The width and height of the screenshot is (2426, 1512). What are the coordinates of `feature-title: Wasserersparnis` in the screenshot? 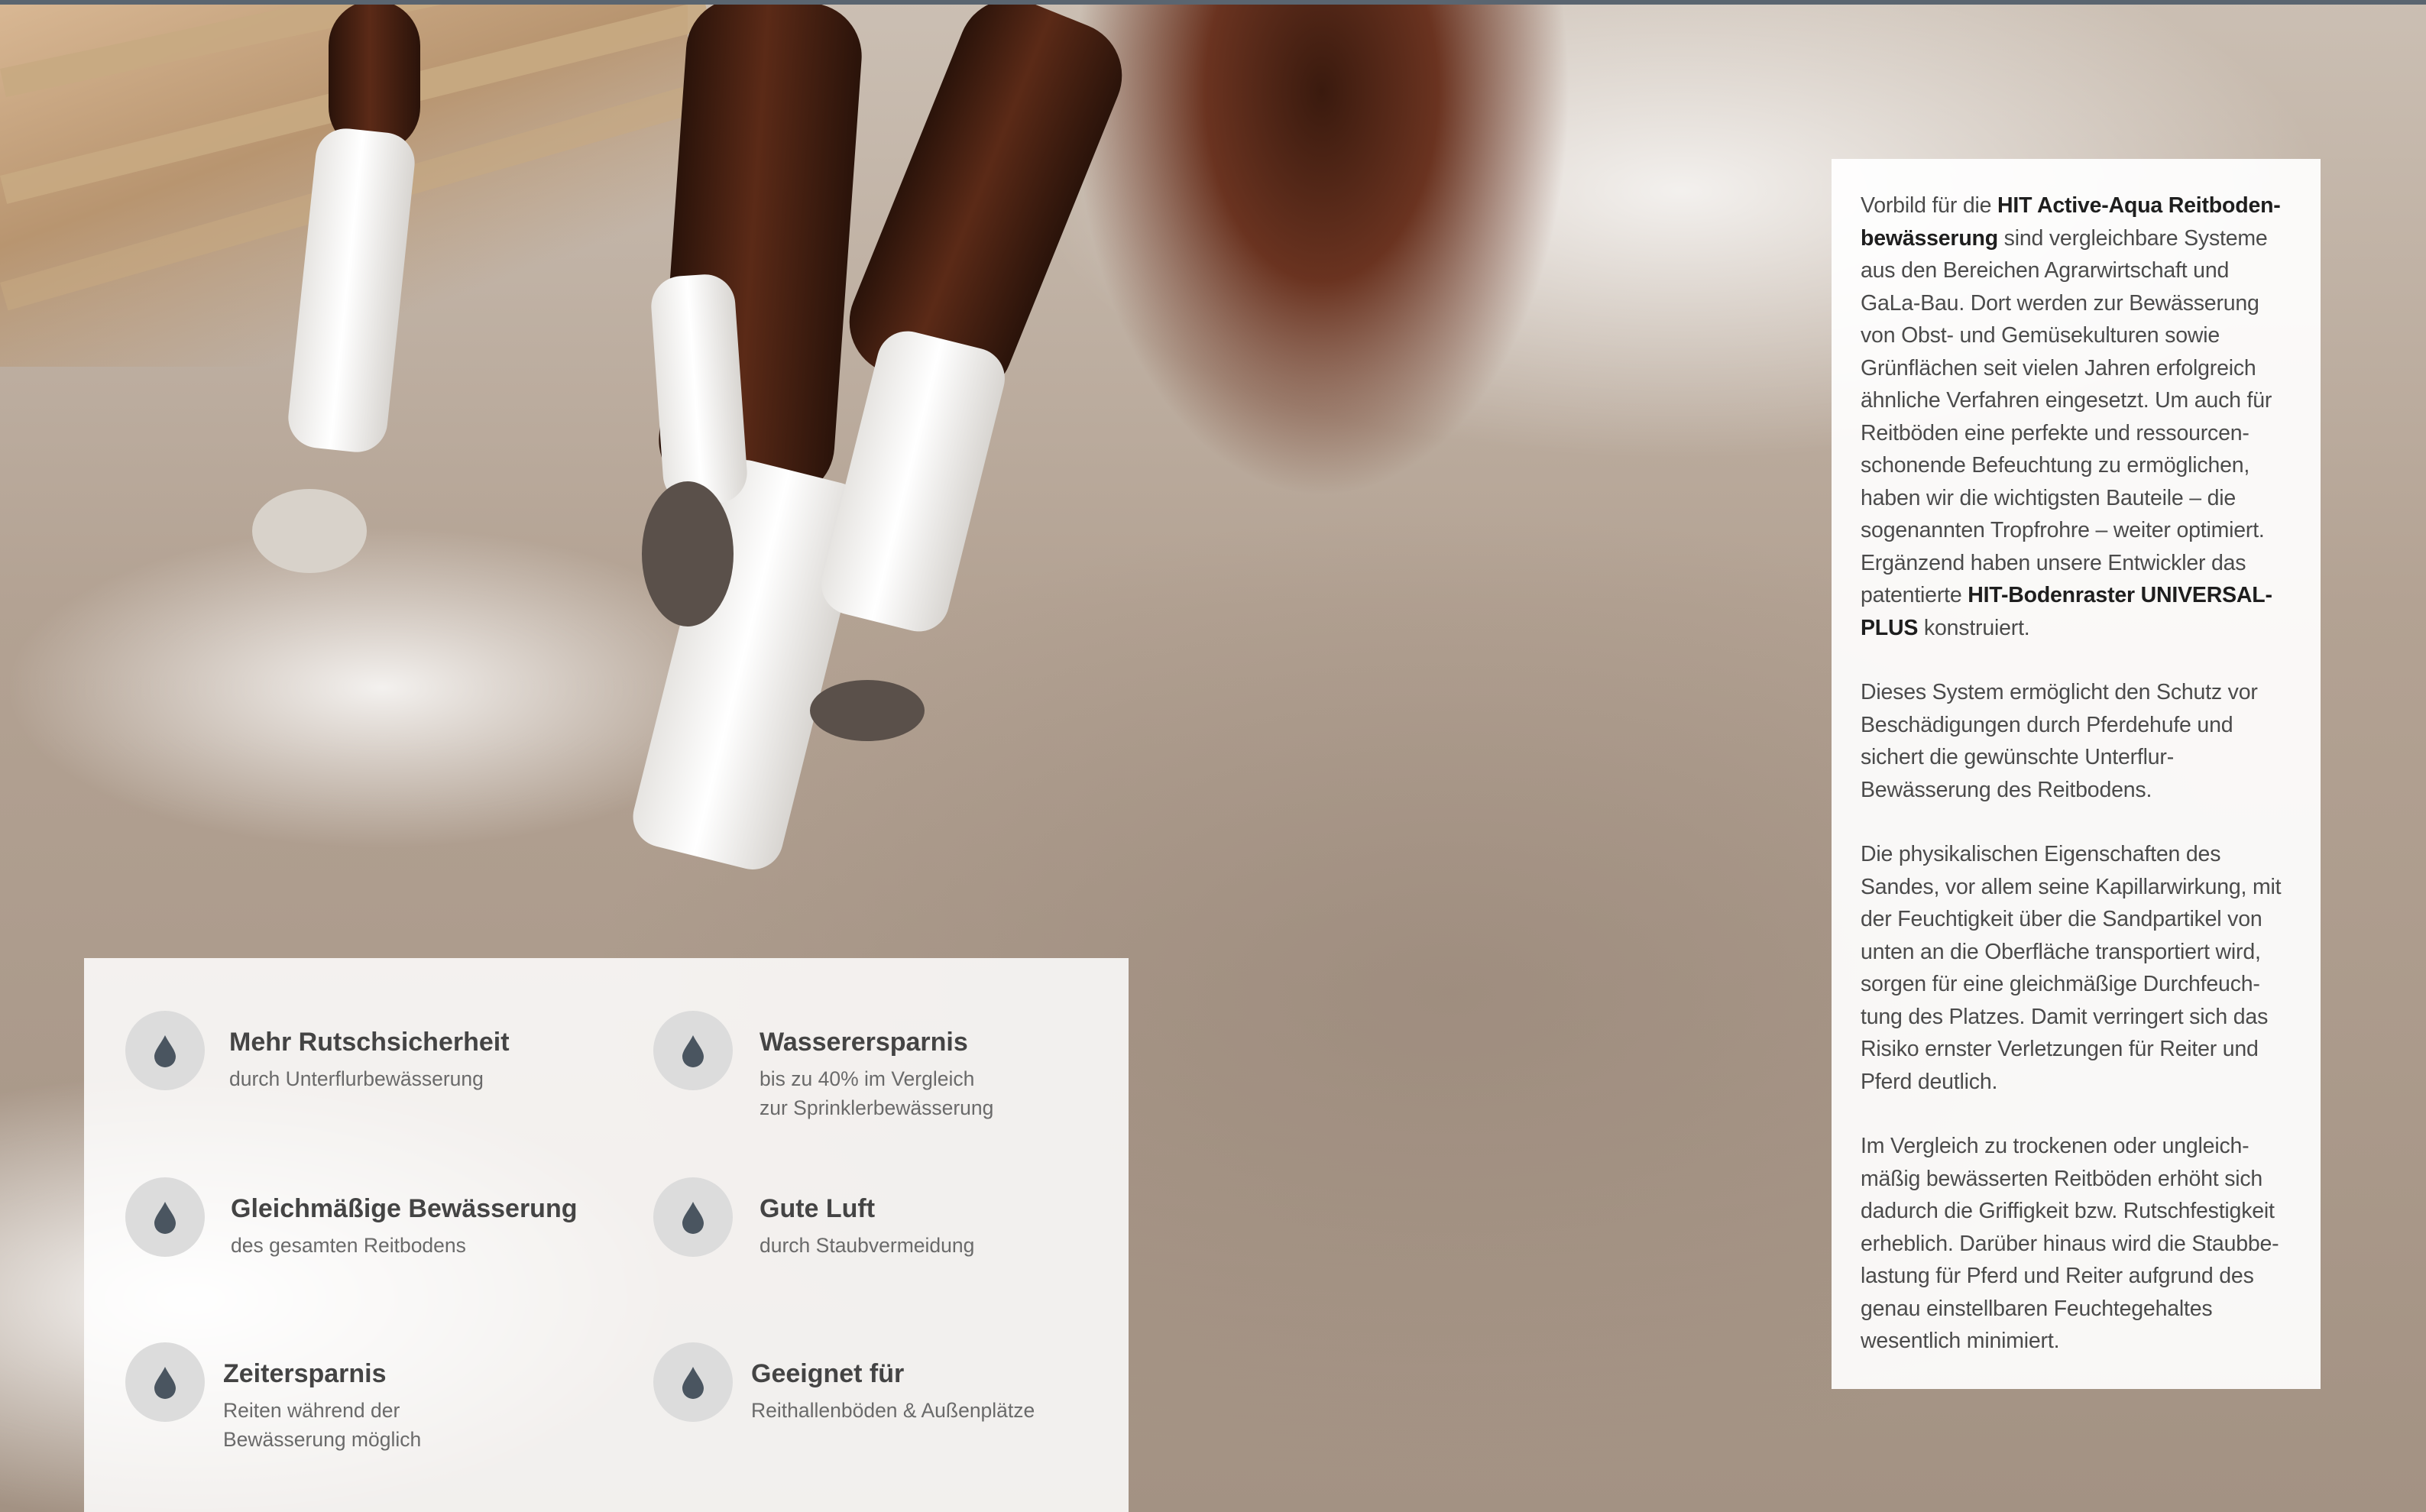 It's located at (864, 1042).